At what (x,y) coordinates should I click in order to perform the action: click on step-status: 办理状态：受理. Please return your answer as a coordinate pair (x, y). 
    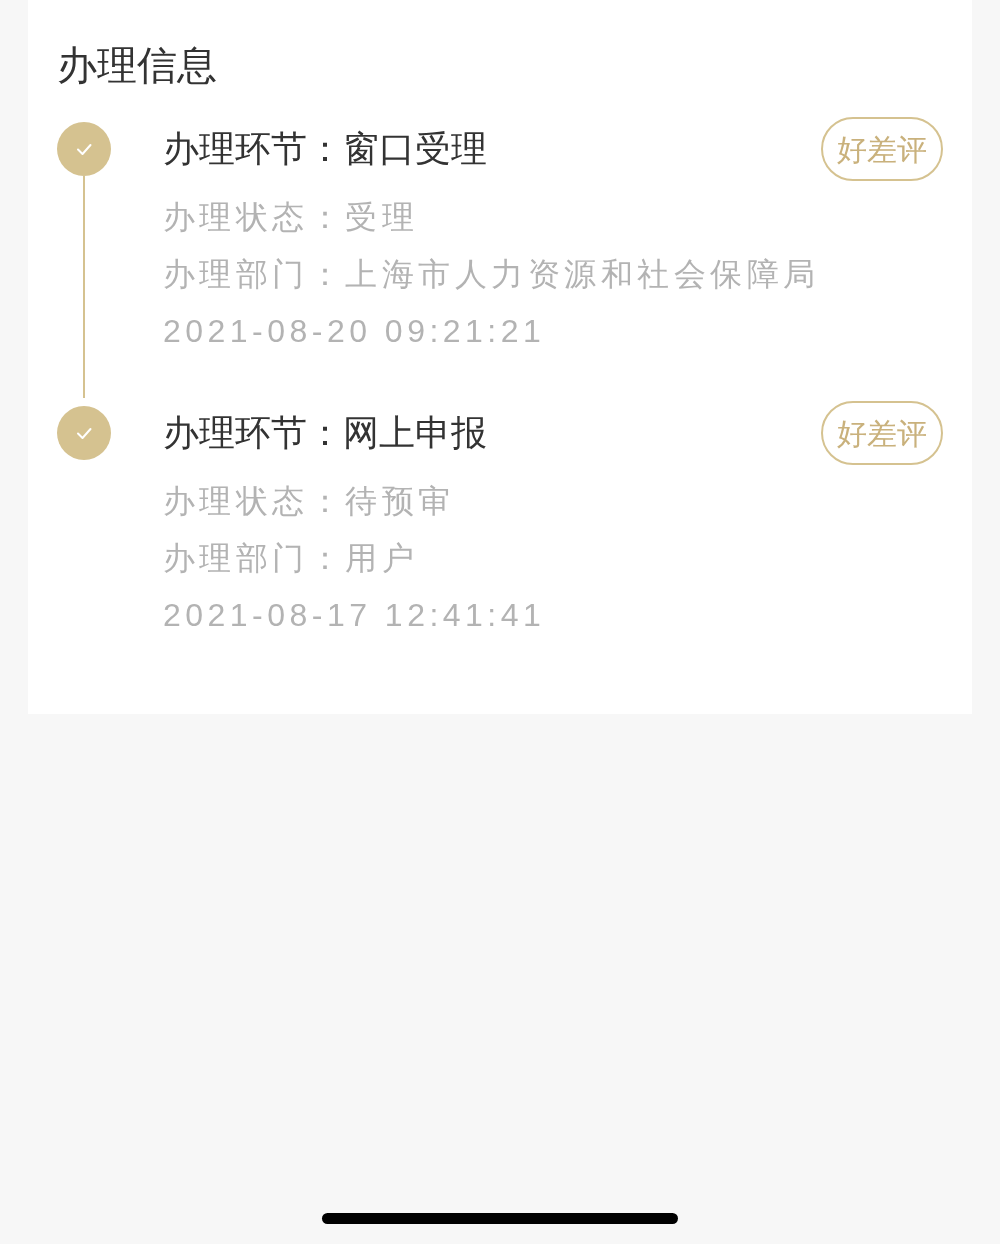
    Looking at the image, I should click on (291, 217).